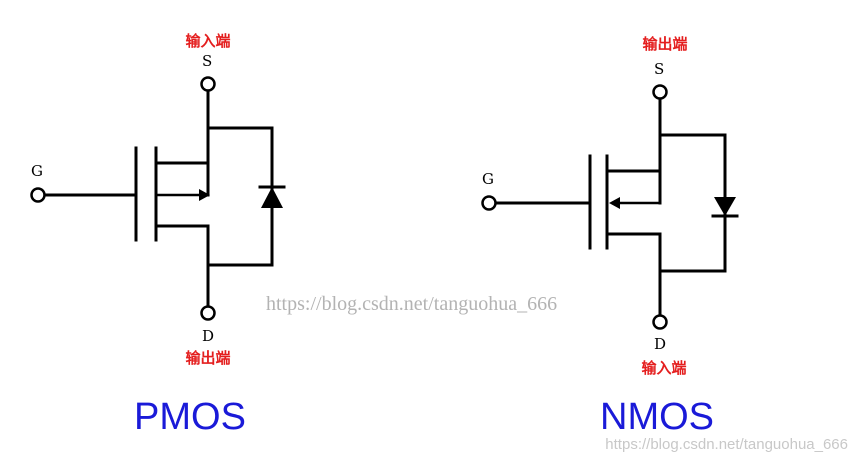 This screenshot has width=857, height=463. Describe the element at coordinates (489, 203) in the screenshot. I see `nmos-gate-terminal` at that location.